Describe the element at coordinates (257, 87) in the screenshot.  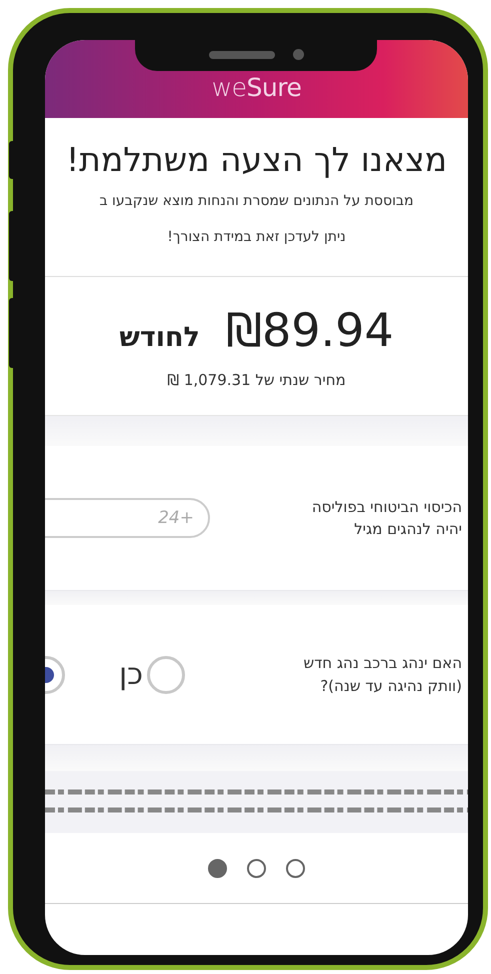
I see `logo: weSure` at that location.